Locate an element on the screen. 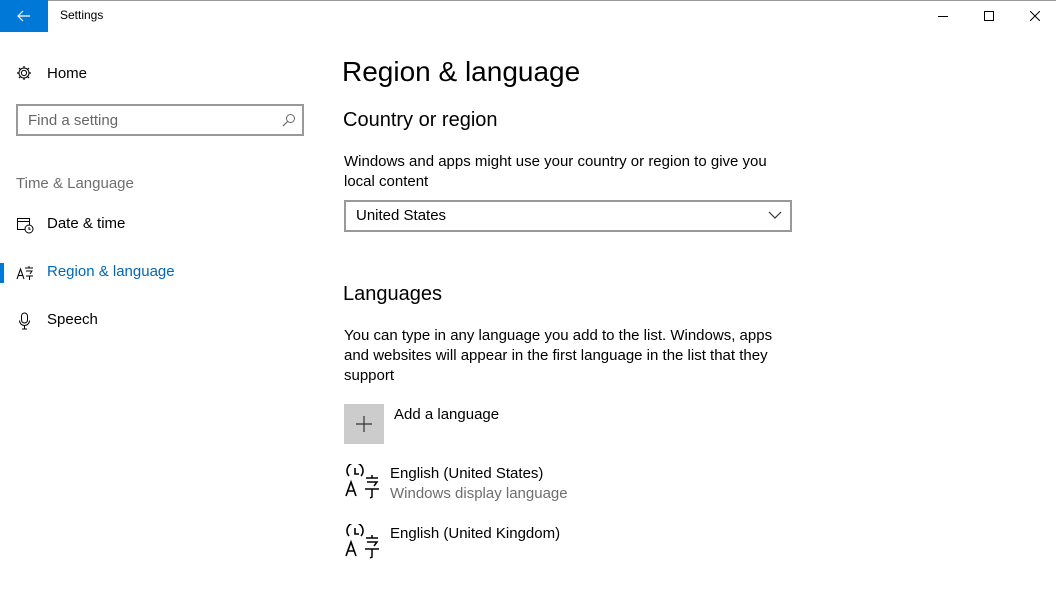 Image resolution: width=1056 pixels, height=597 pixels. language-subtitle: Windows display language is located at coordinates (479, 493).